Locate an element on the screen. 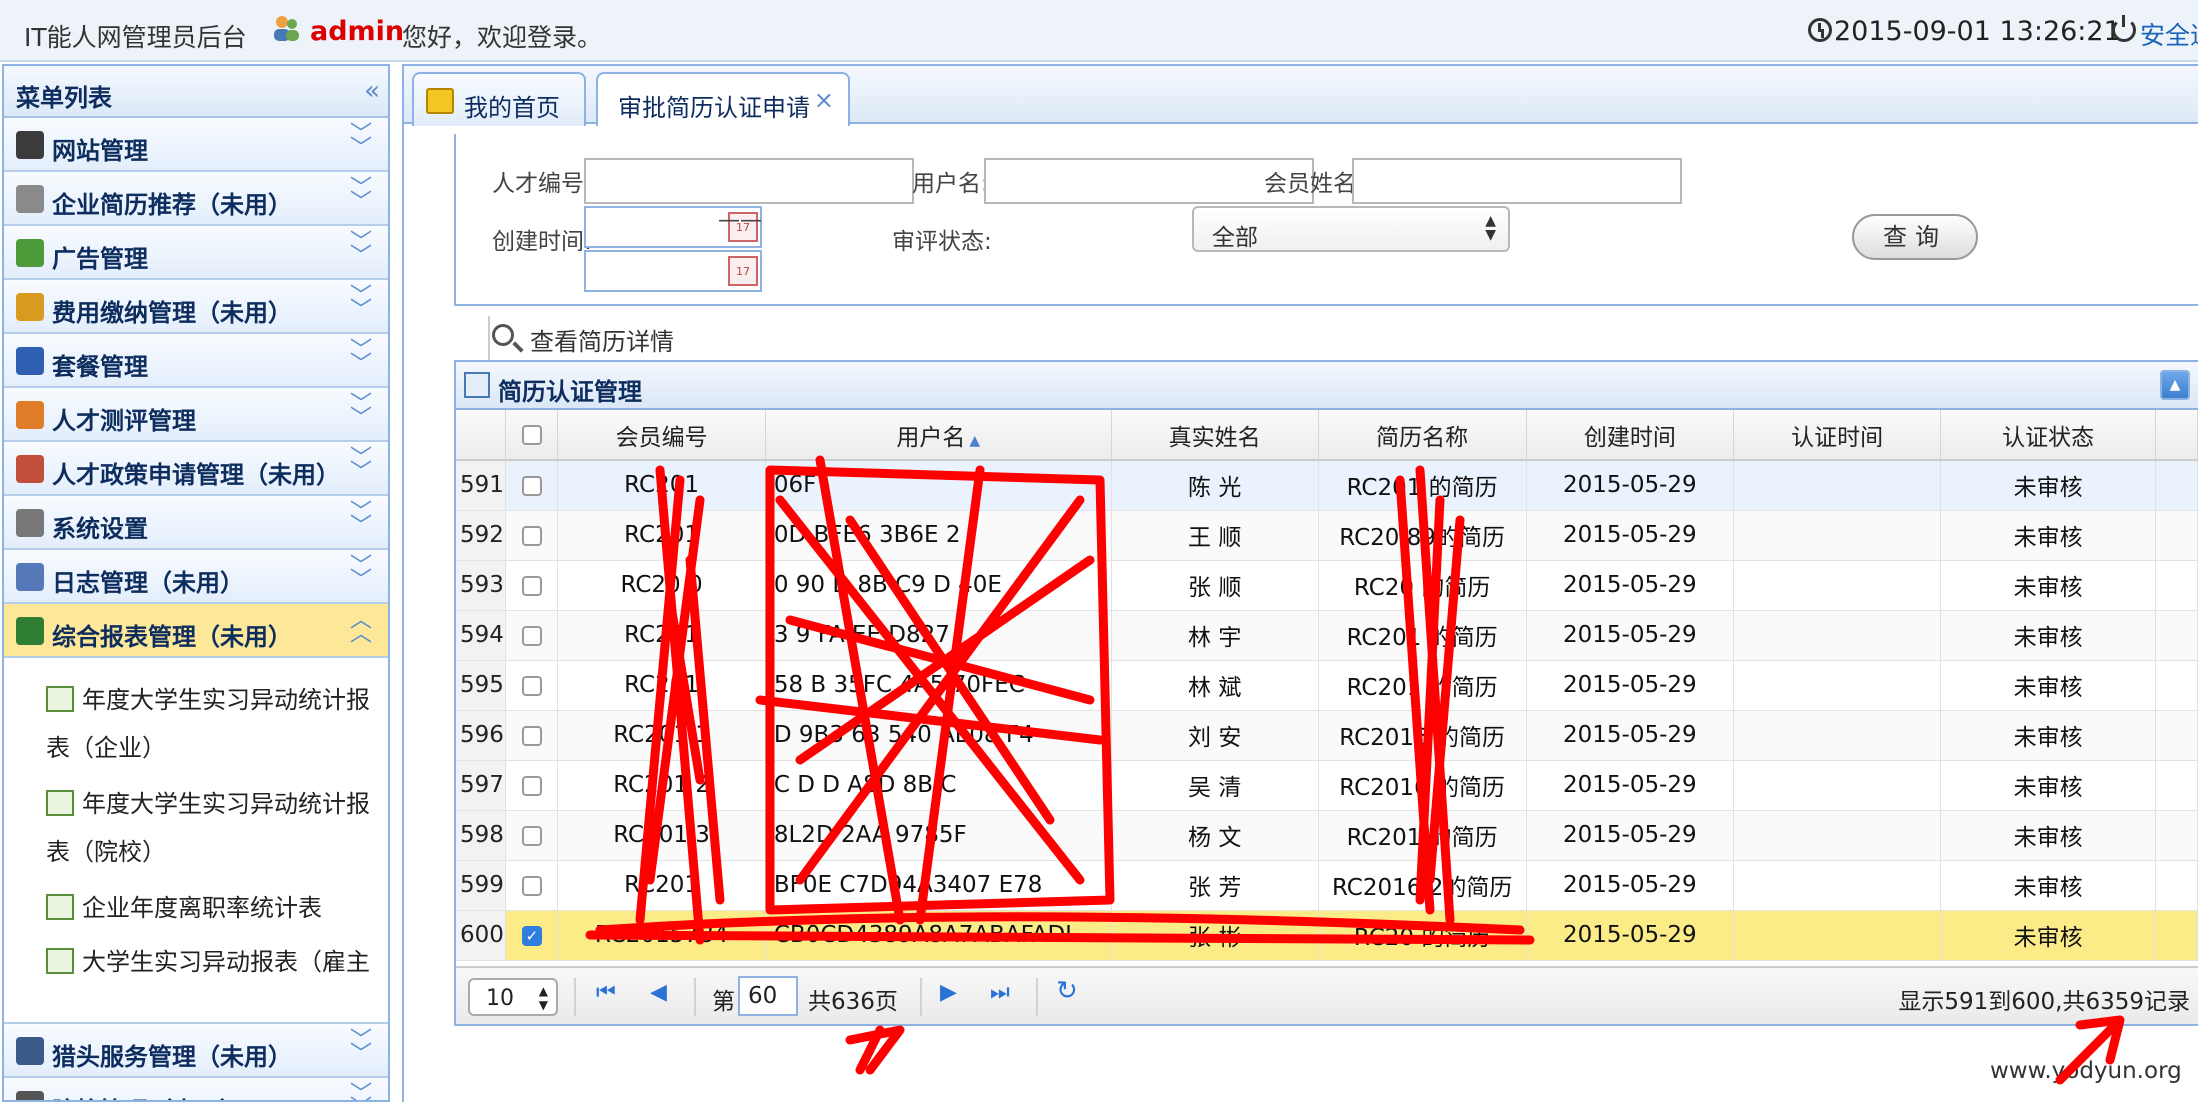  query-button: 查询 is located at coordinates (1915, 237).